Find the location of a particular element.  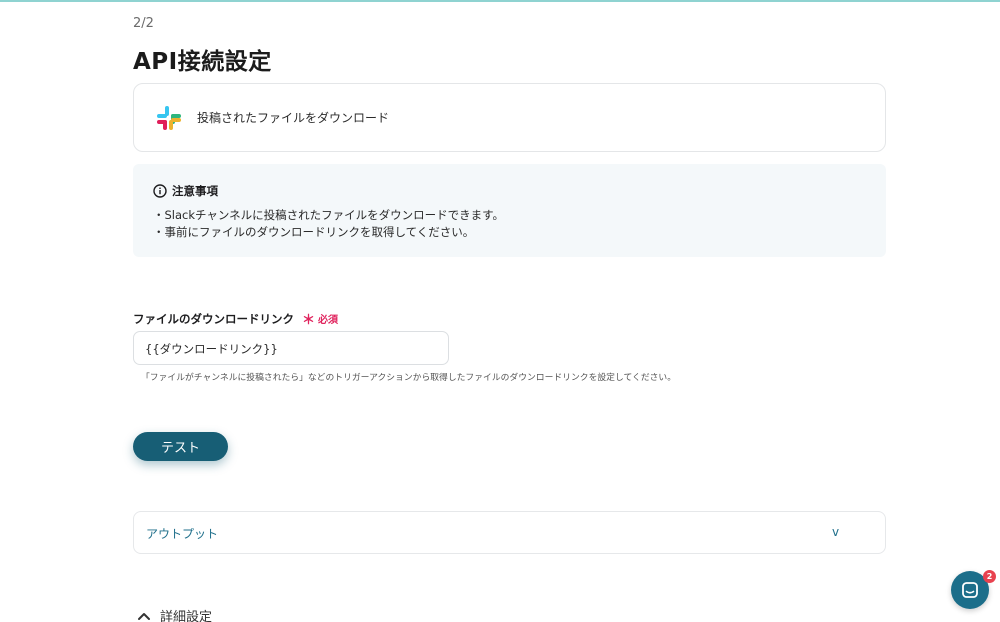

notice-line: ・Slackチャンネルに投稿されたファイルをダウンロードできます。 is located at coordinates (329, 215).